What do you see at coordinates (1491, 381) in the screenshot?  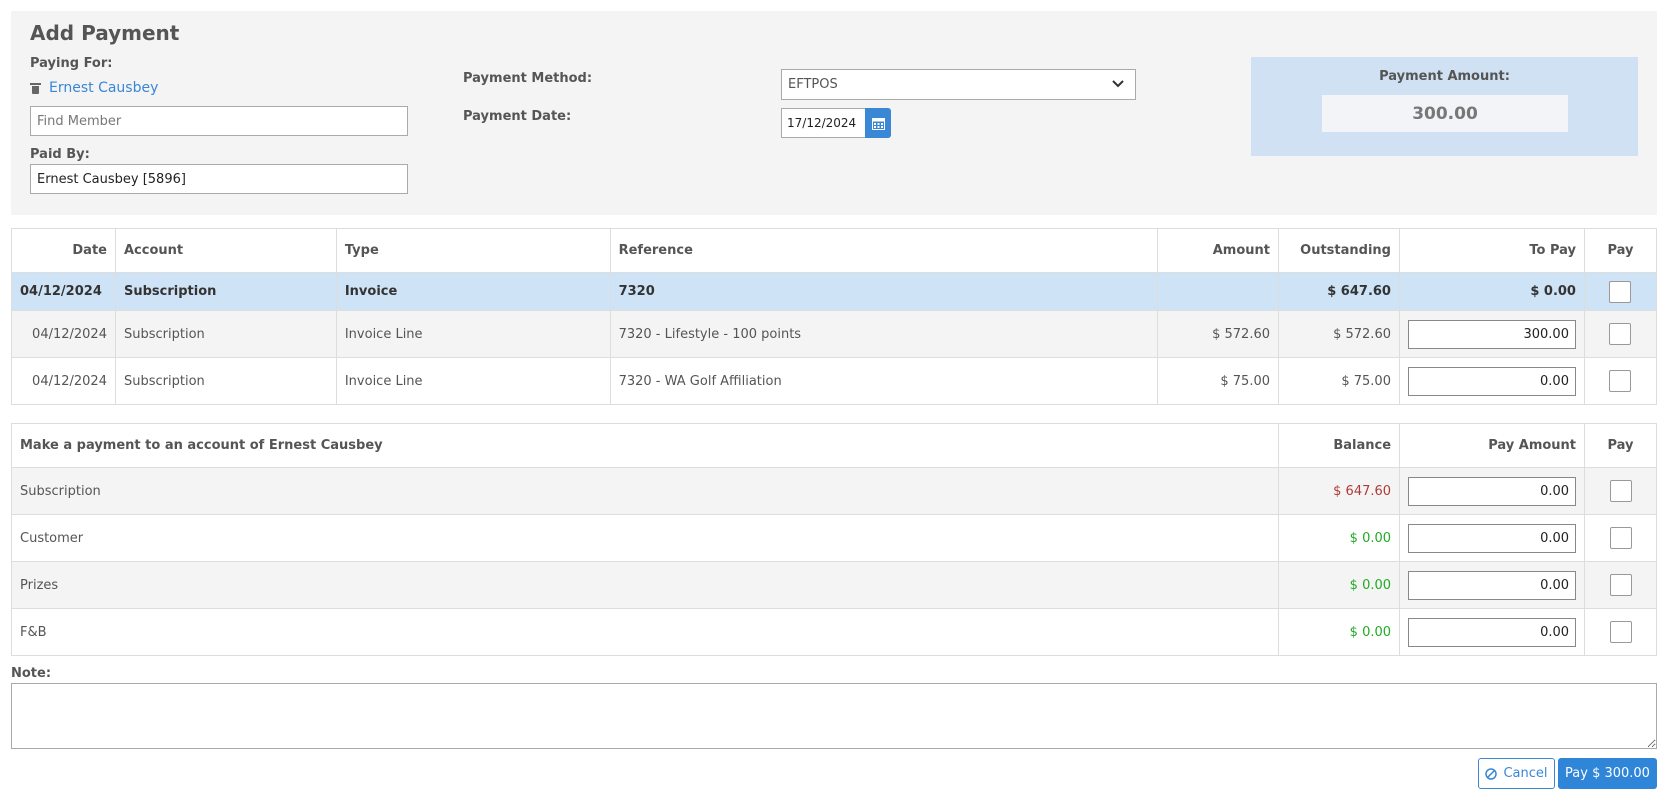 I see `line-to-pay-input: 0.00` at bounding box center [1491, 381].